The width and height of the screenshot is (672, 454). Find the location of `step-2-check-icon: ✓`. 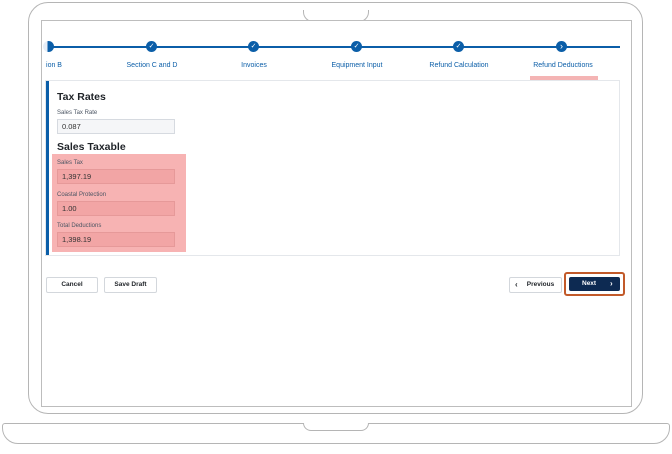

step-2-check-icon: ✓ is located at coordinates (151, 46).